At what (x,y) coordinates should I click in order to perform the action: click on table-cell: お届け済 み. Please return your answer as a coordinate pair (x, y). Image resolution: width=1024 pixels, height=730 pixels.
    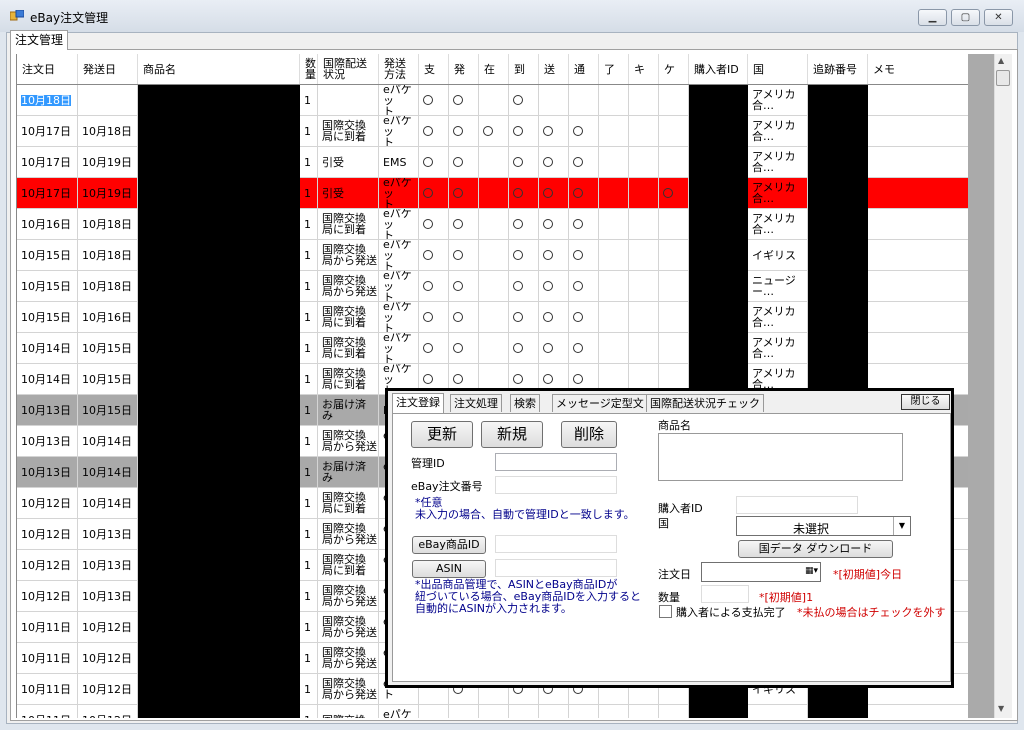
    Looking at the image, I should click on (348, 410).